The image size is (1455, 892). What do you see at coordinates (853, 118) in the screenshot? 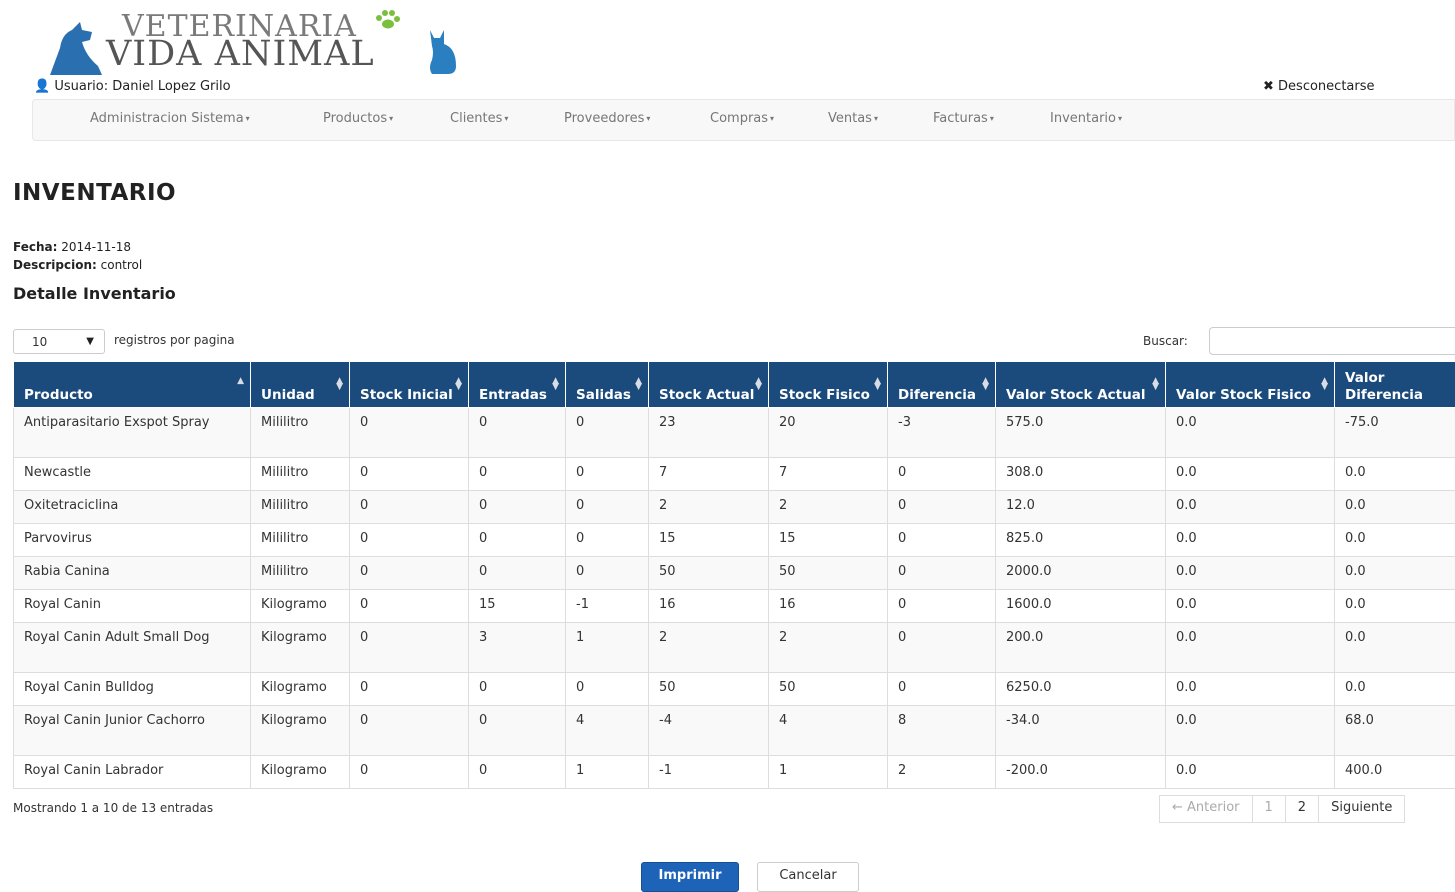
I see `nav-ventas: Ventas▾` at bounding box center [853, 118].